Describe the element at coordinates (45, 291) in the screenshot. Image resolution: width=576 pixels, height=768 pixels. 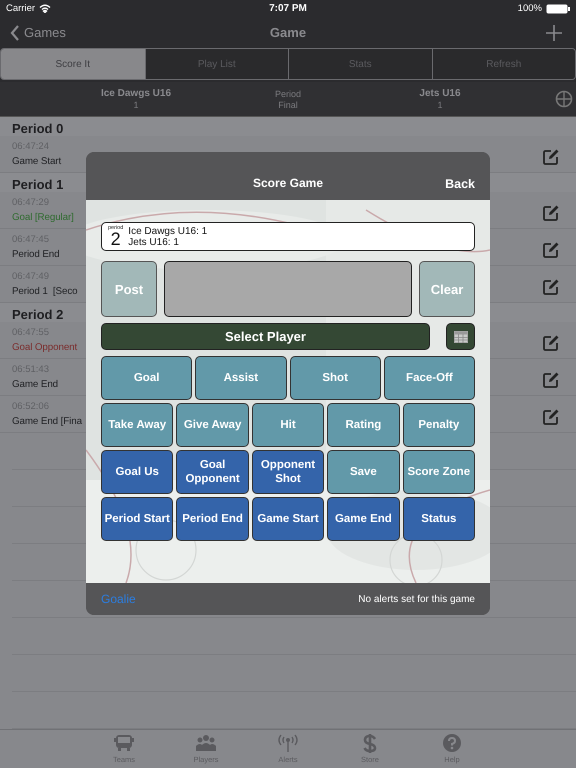
I see `event-text: Period 1 [Seco` at that location.